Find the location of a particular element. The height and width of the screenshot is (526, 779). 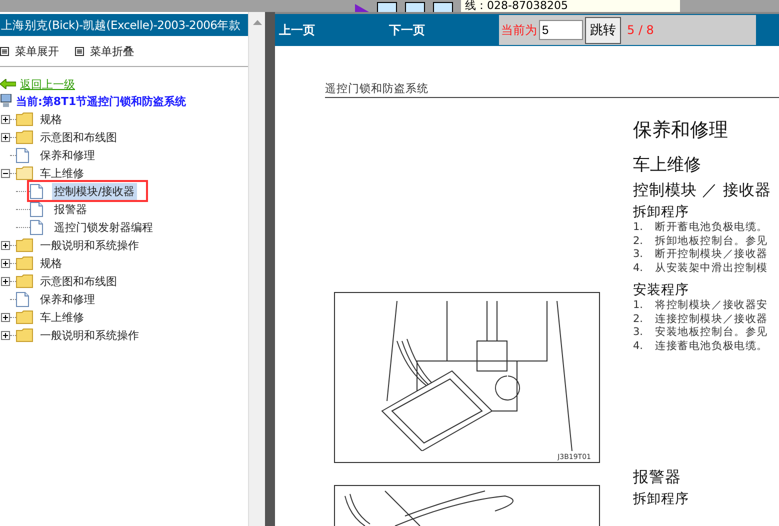

tree-item: 控制模块/接收器 is located at coordinates (94, 191).